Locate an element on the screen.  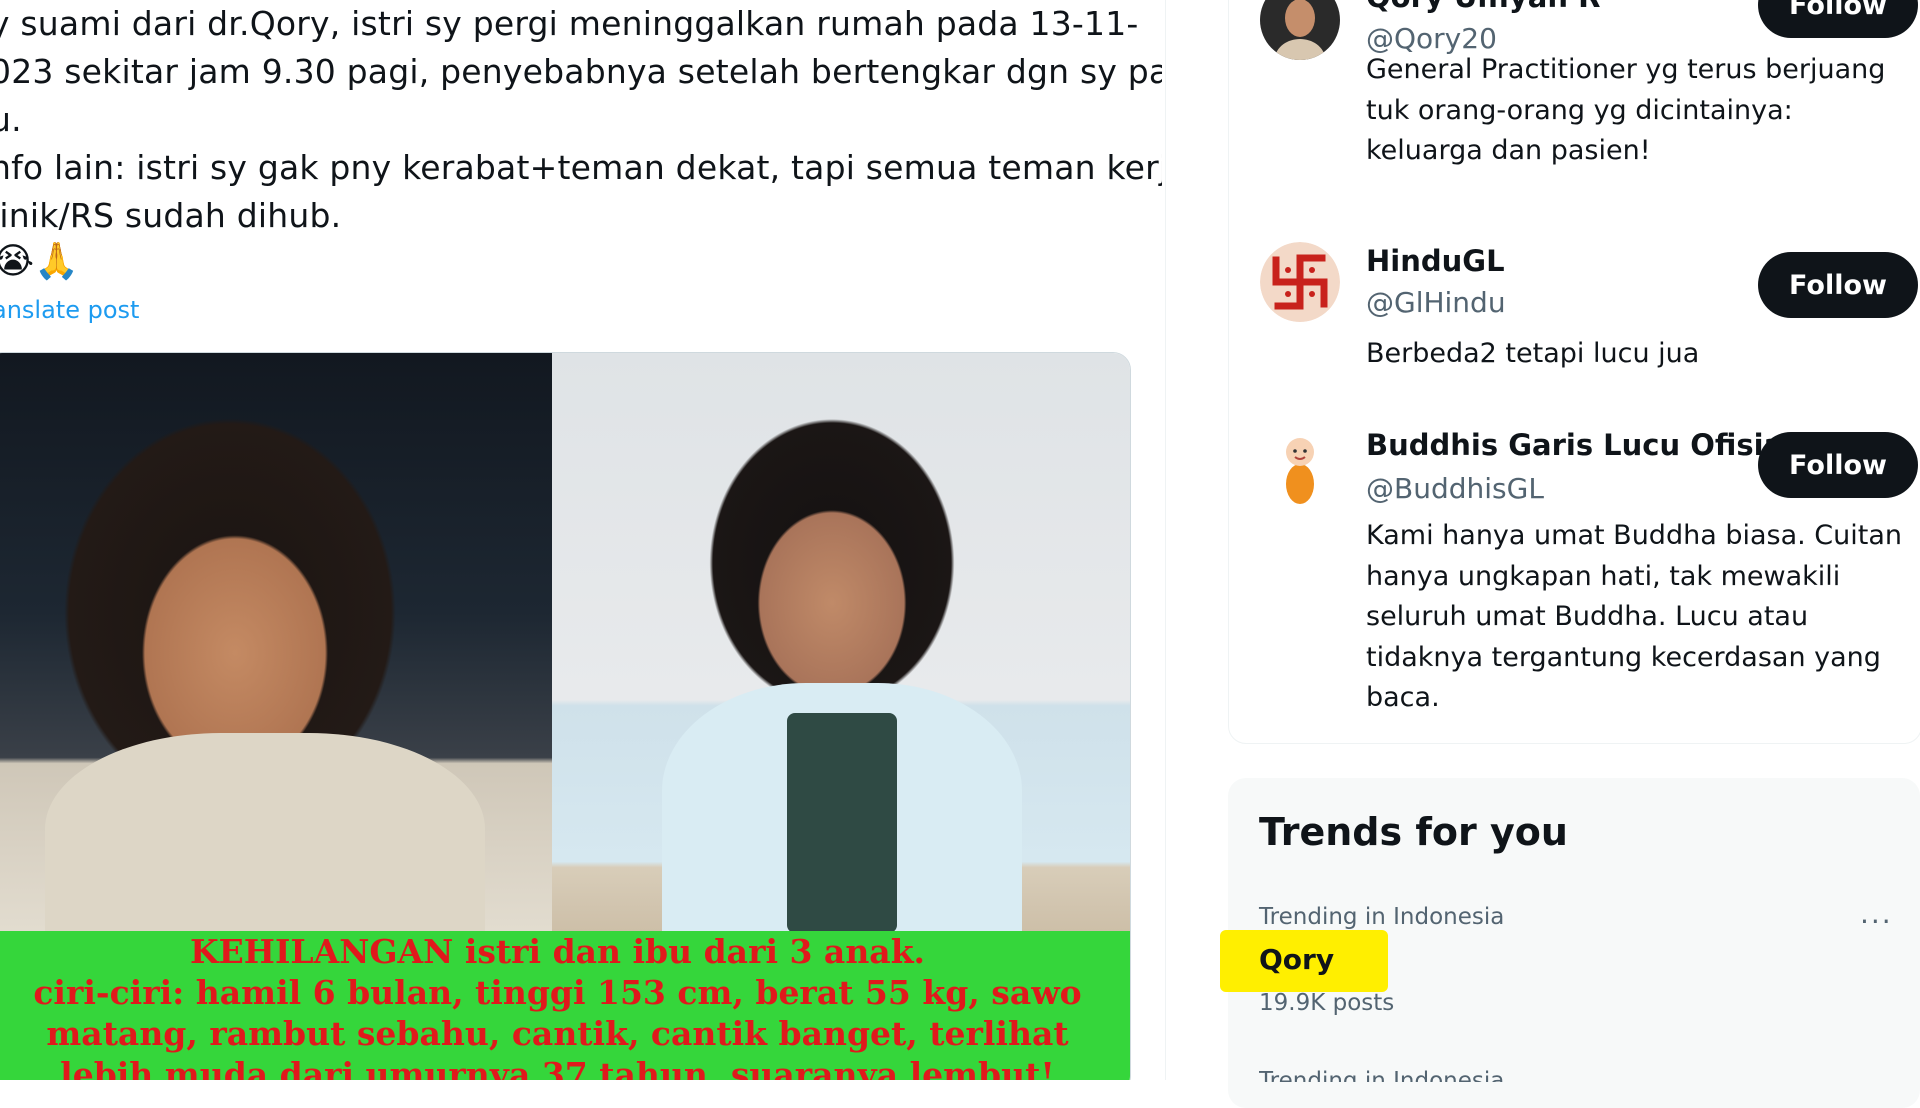
trends-title: Trends for you is located at coordinates (1413, 832).